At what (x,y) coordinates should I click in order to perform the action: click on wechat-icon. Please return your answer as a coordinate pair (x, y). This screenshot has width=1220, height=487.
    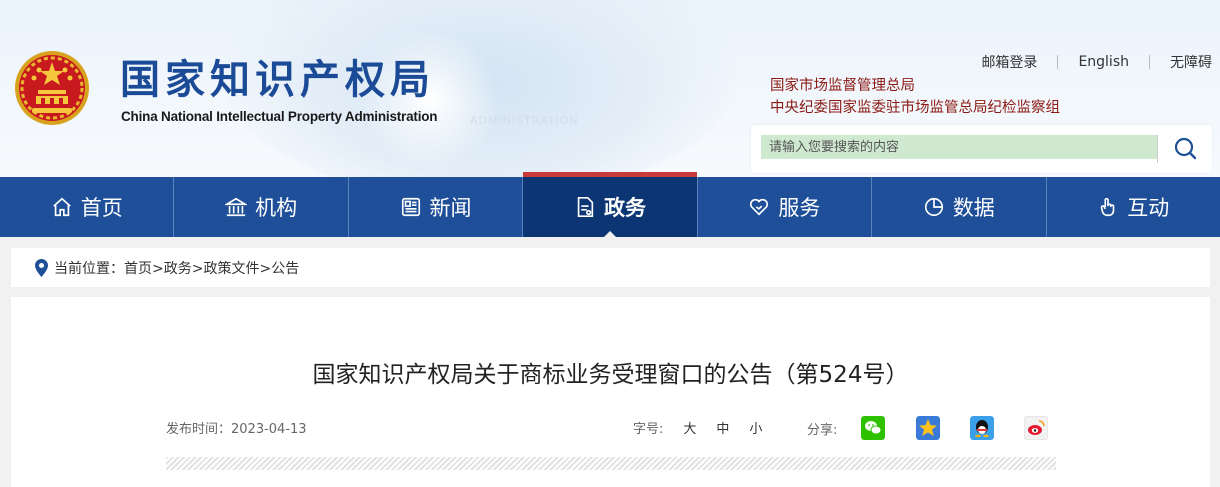
    Looking at the image, I should click on (873, 428).